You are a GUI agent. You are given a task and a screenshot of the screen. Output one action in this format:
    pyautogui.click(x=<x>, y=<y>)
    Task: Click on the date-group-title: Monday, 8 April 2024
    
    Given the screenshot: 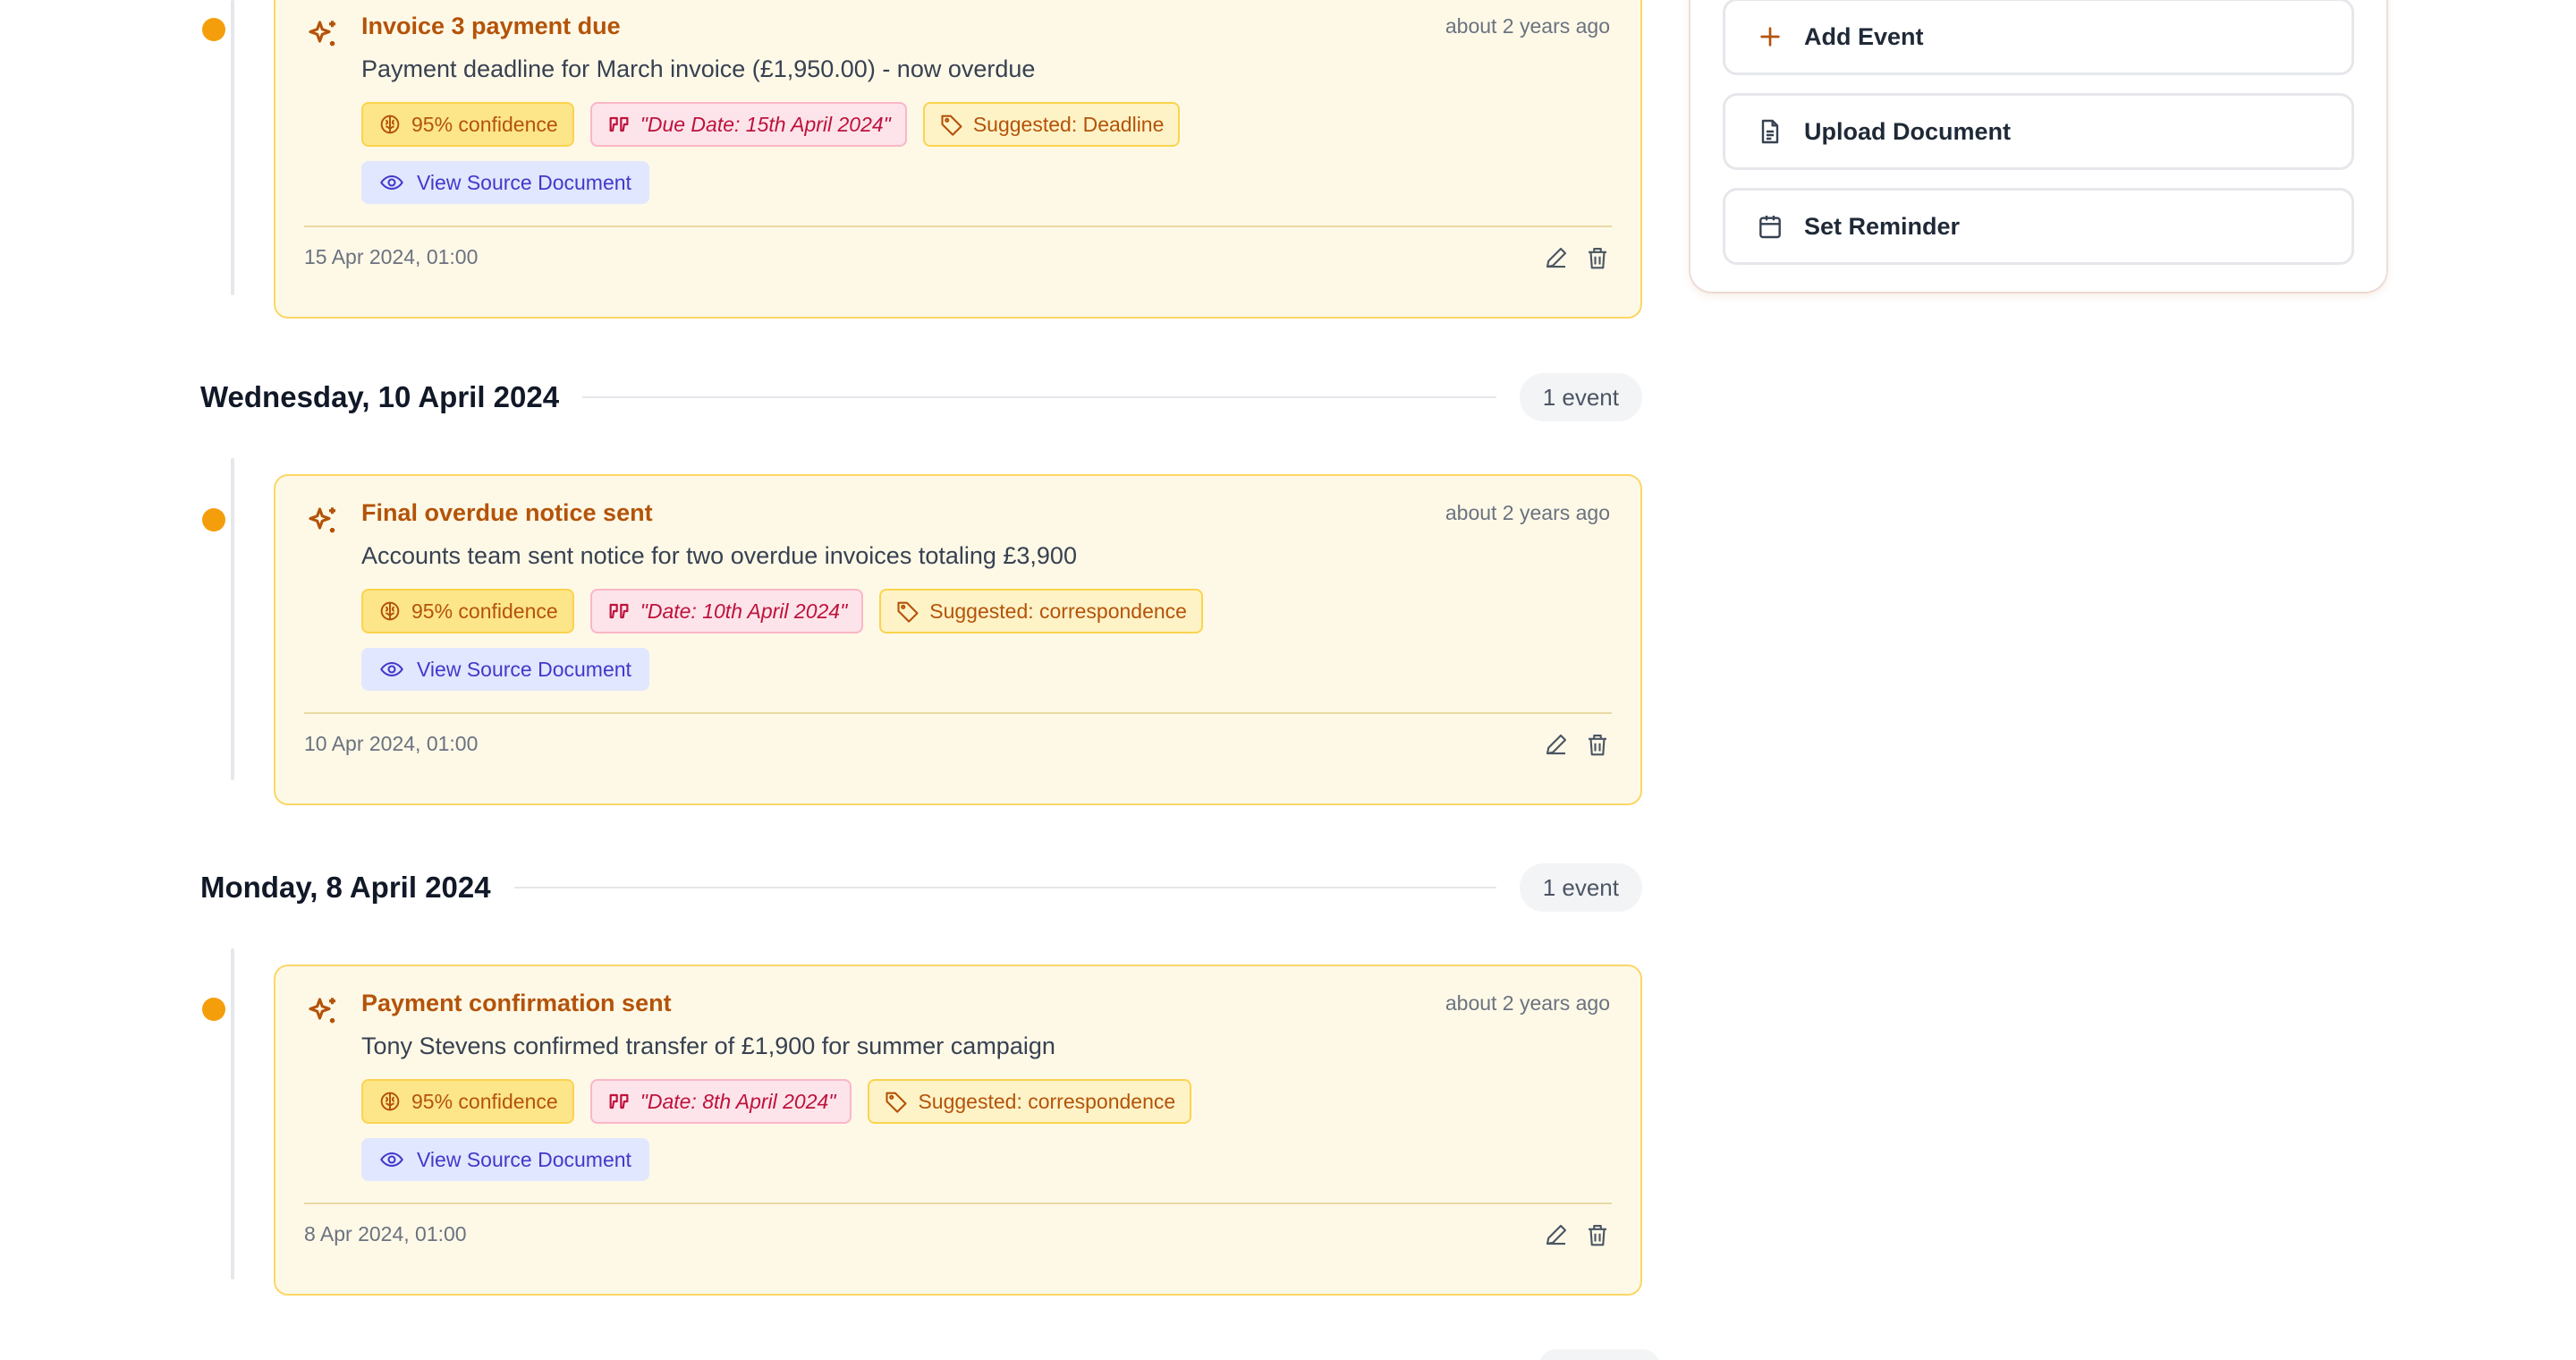 What is the action you would take?
    pyautogui.click(x=345, y=887)
    